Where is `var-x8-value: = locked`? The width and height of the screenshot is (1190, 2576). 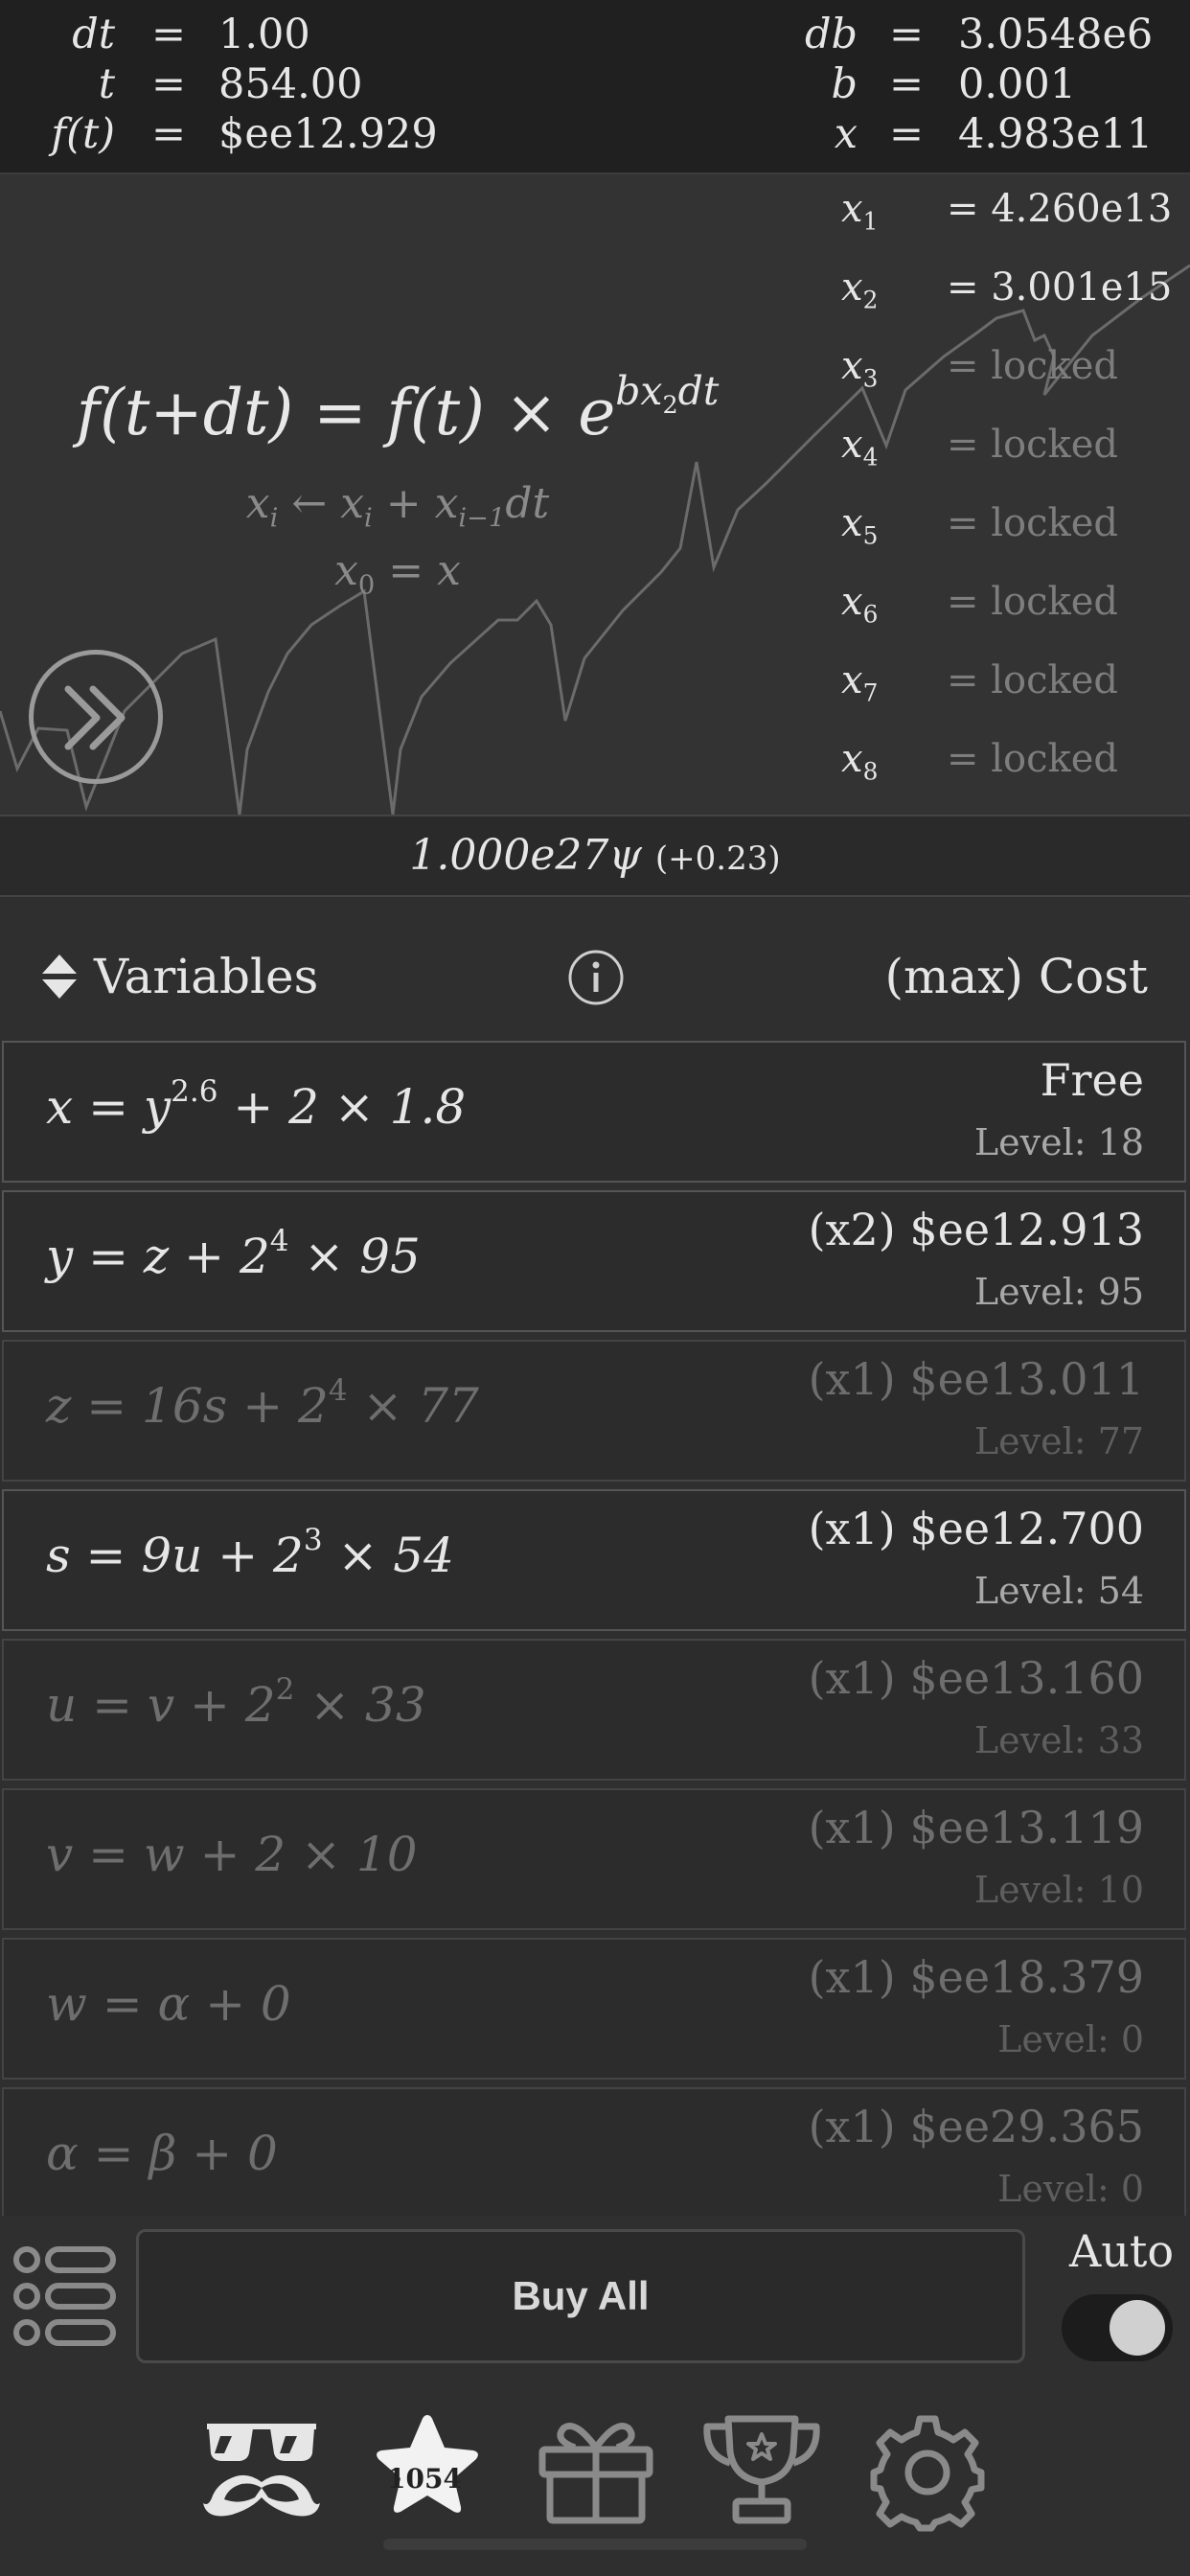
var-x8-value: = locked is located at coordinates (1033, 759).